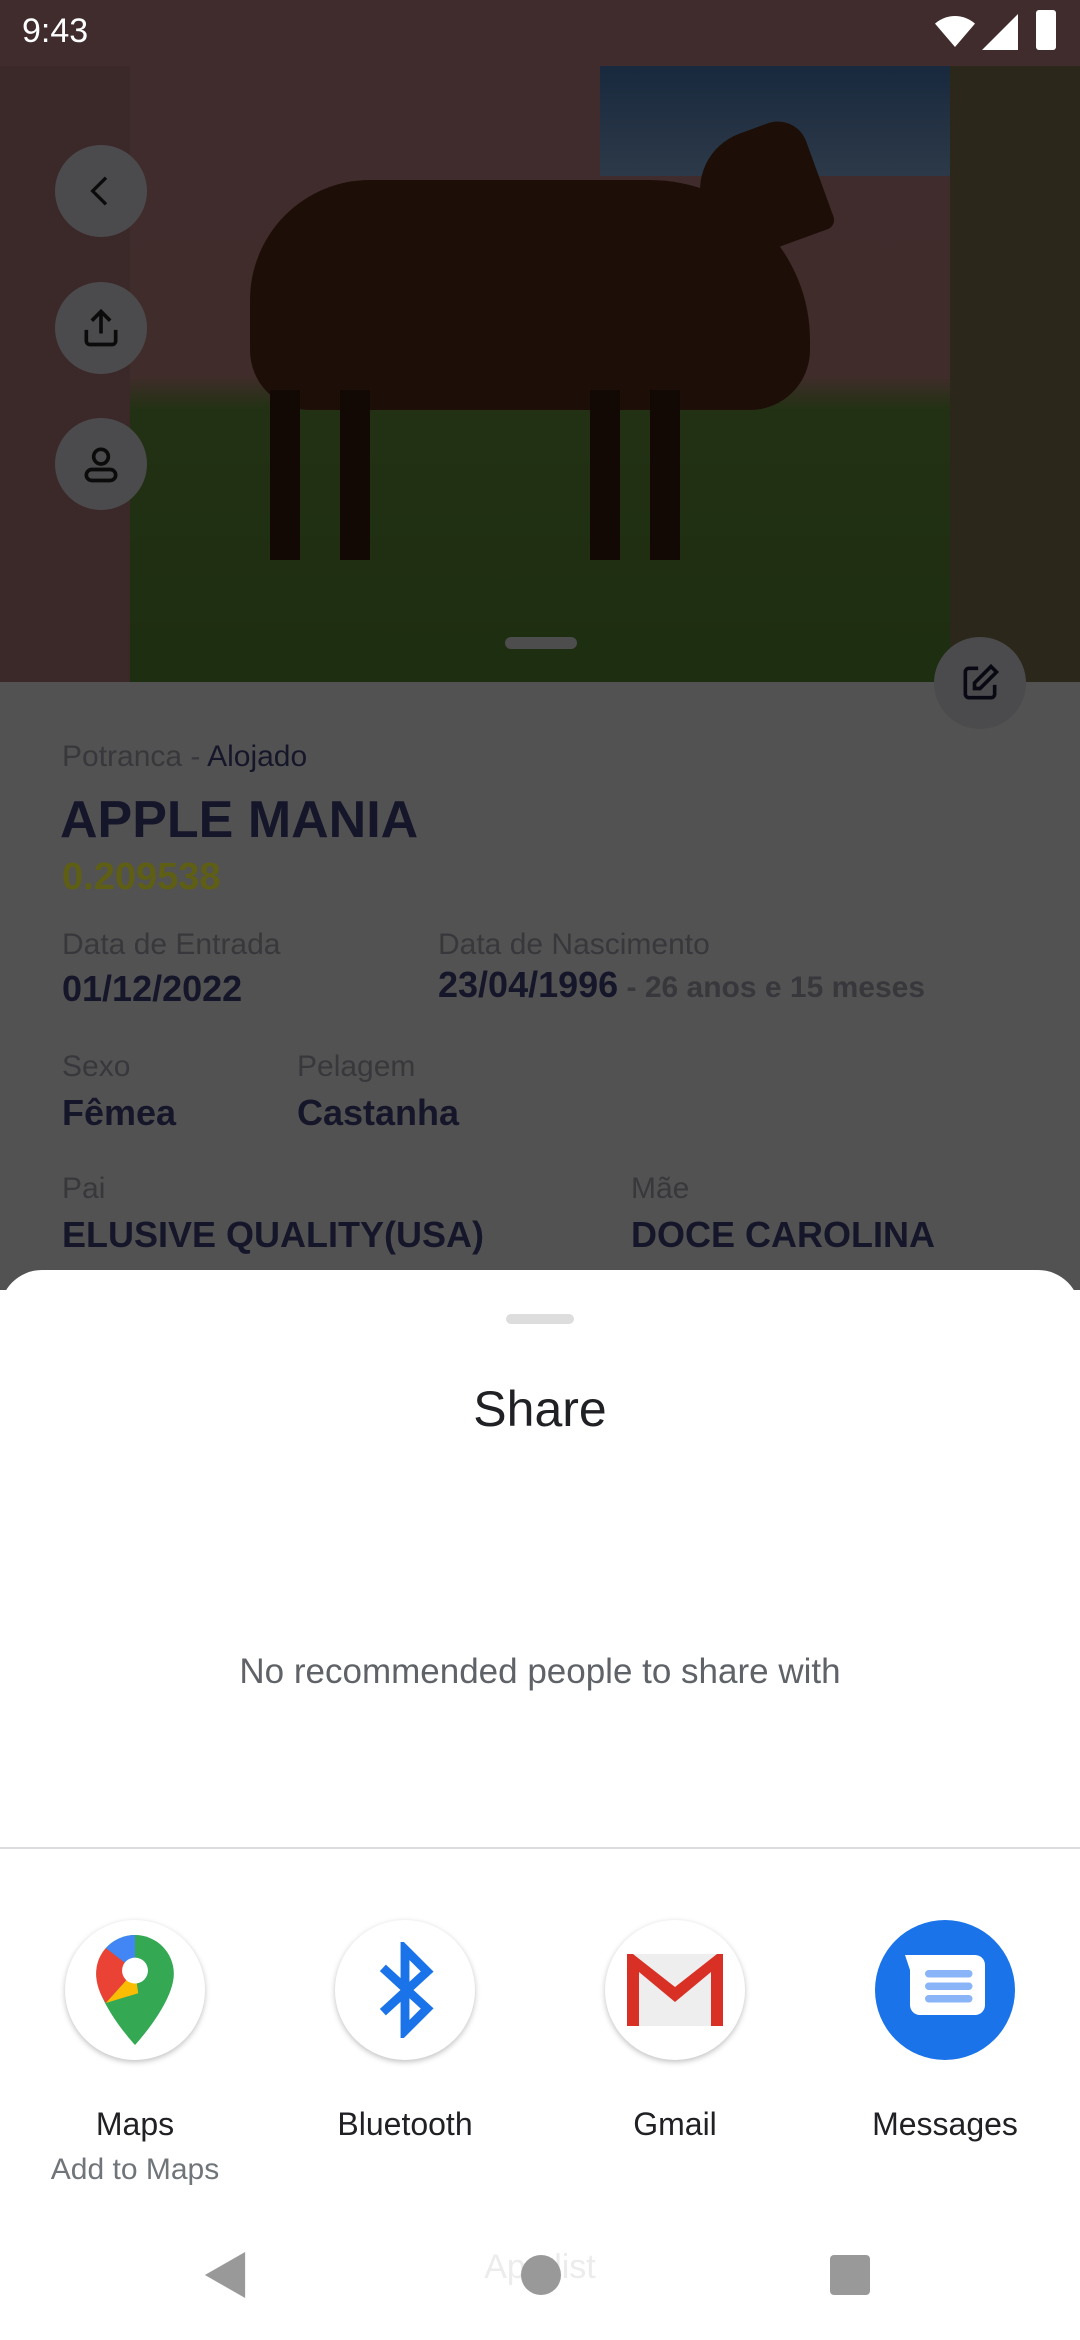  What do you see at coordinates (660, 1188) in the screenshot?
I see `dam-label: Mãe` at bounding box center [660, 1188].